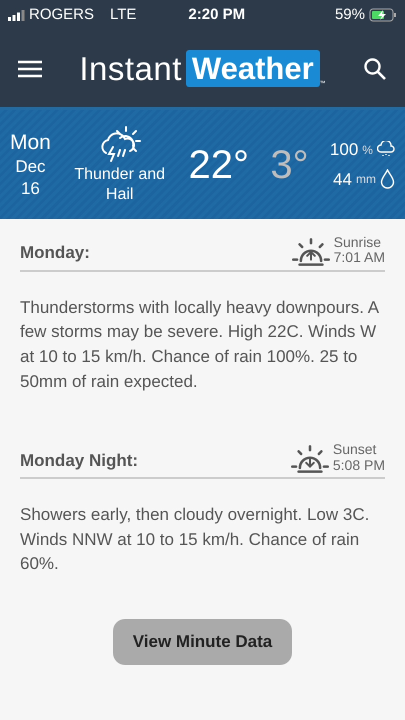  Describe the element at coordinates (355, 450) in the screenshot. I see `sun-label: Sunset` at that location.